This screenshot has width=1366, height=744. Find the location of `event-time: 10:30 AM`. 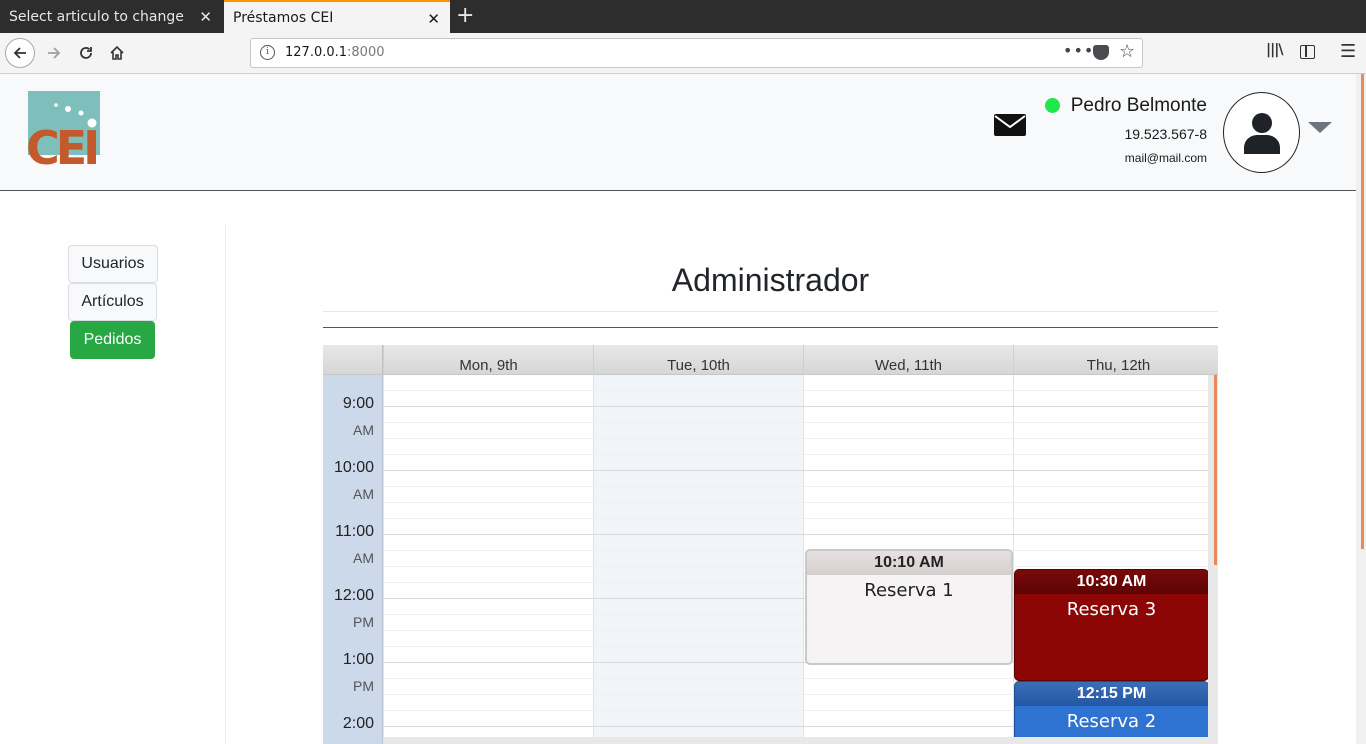

event-time: 10:30 AM is located at coordinates (1111, 582).